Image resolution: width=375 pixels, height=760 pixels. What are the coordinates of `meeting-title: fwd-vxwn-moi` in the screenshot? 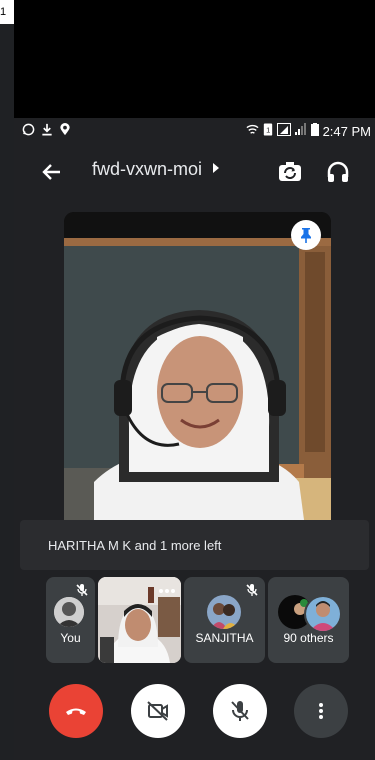 It's located at (156, 169).